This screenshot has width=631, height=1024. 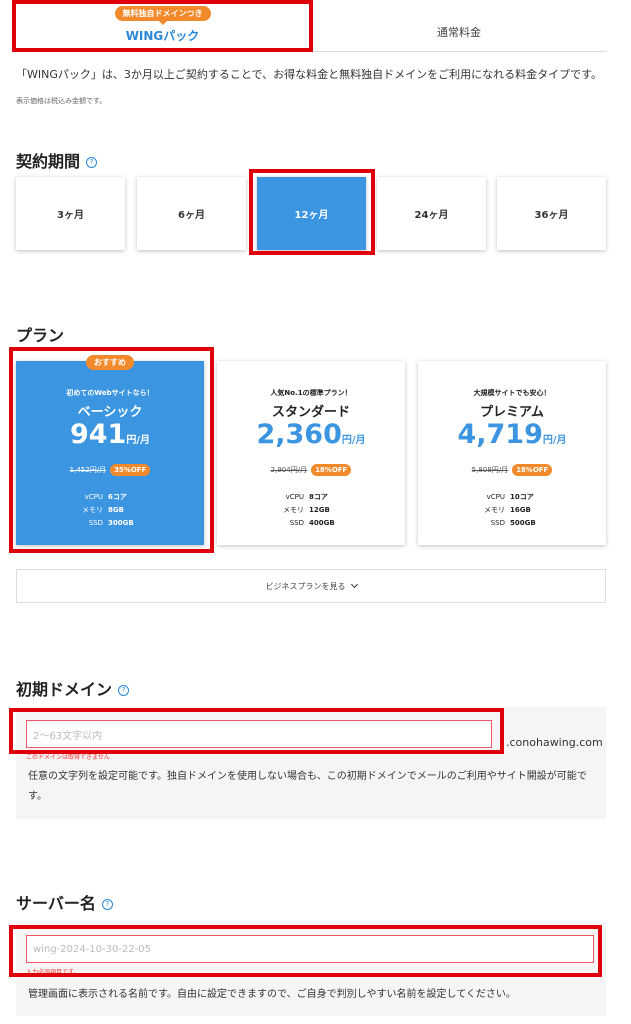 I want to click on server-name-input: wing-2024-10-30-22-05, so click(x=310, y=949).